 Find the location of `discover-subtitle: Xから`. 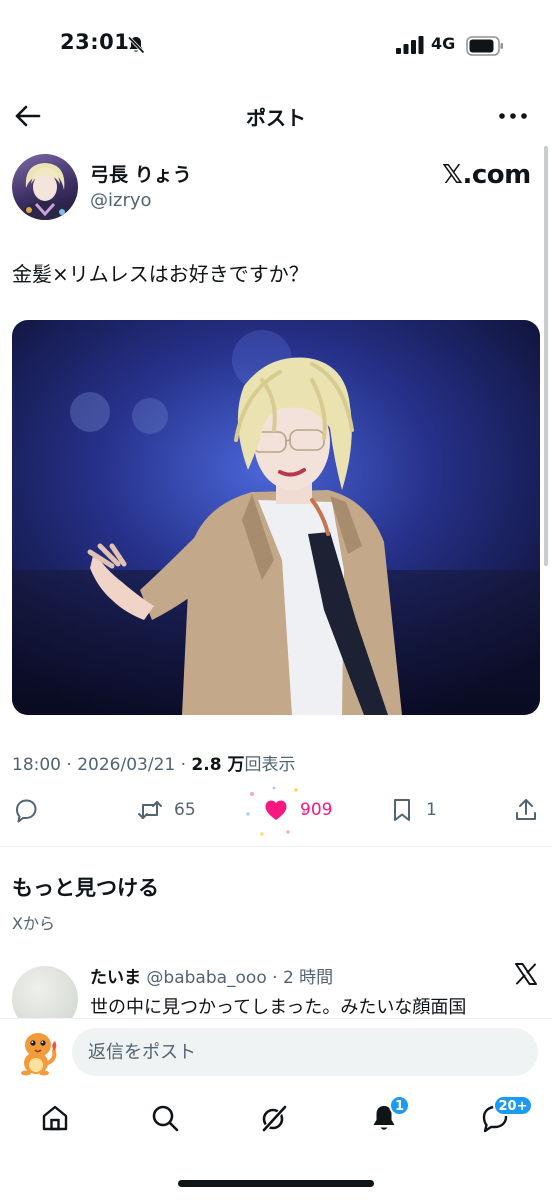

discover-subtitle: Xから is located at coordinates (33, 923).